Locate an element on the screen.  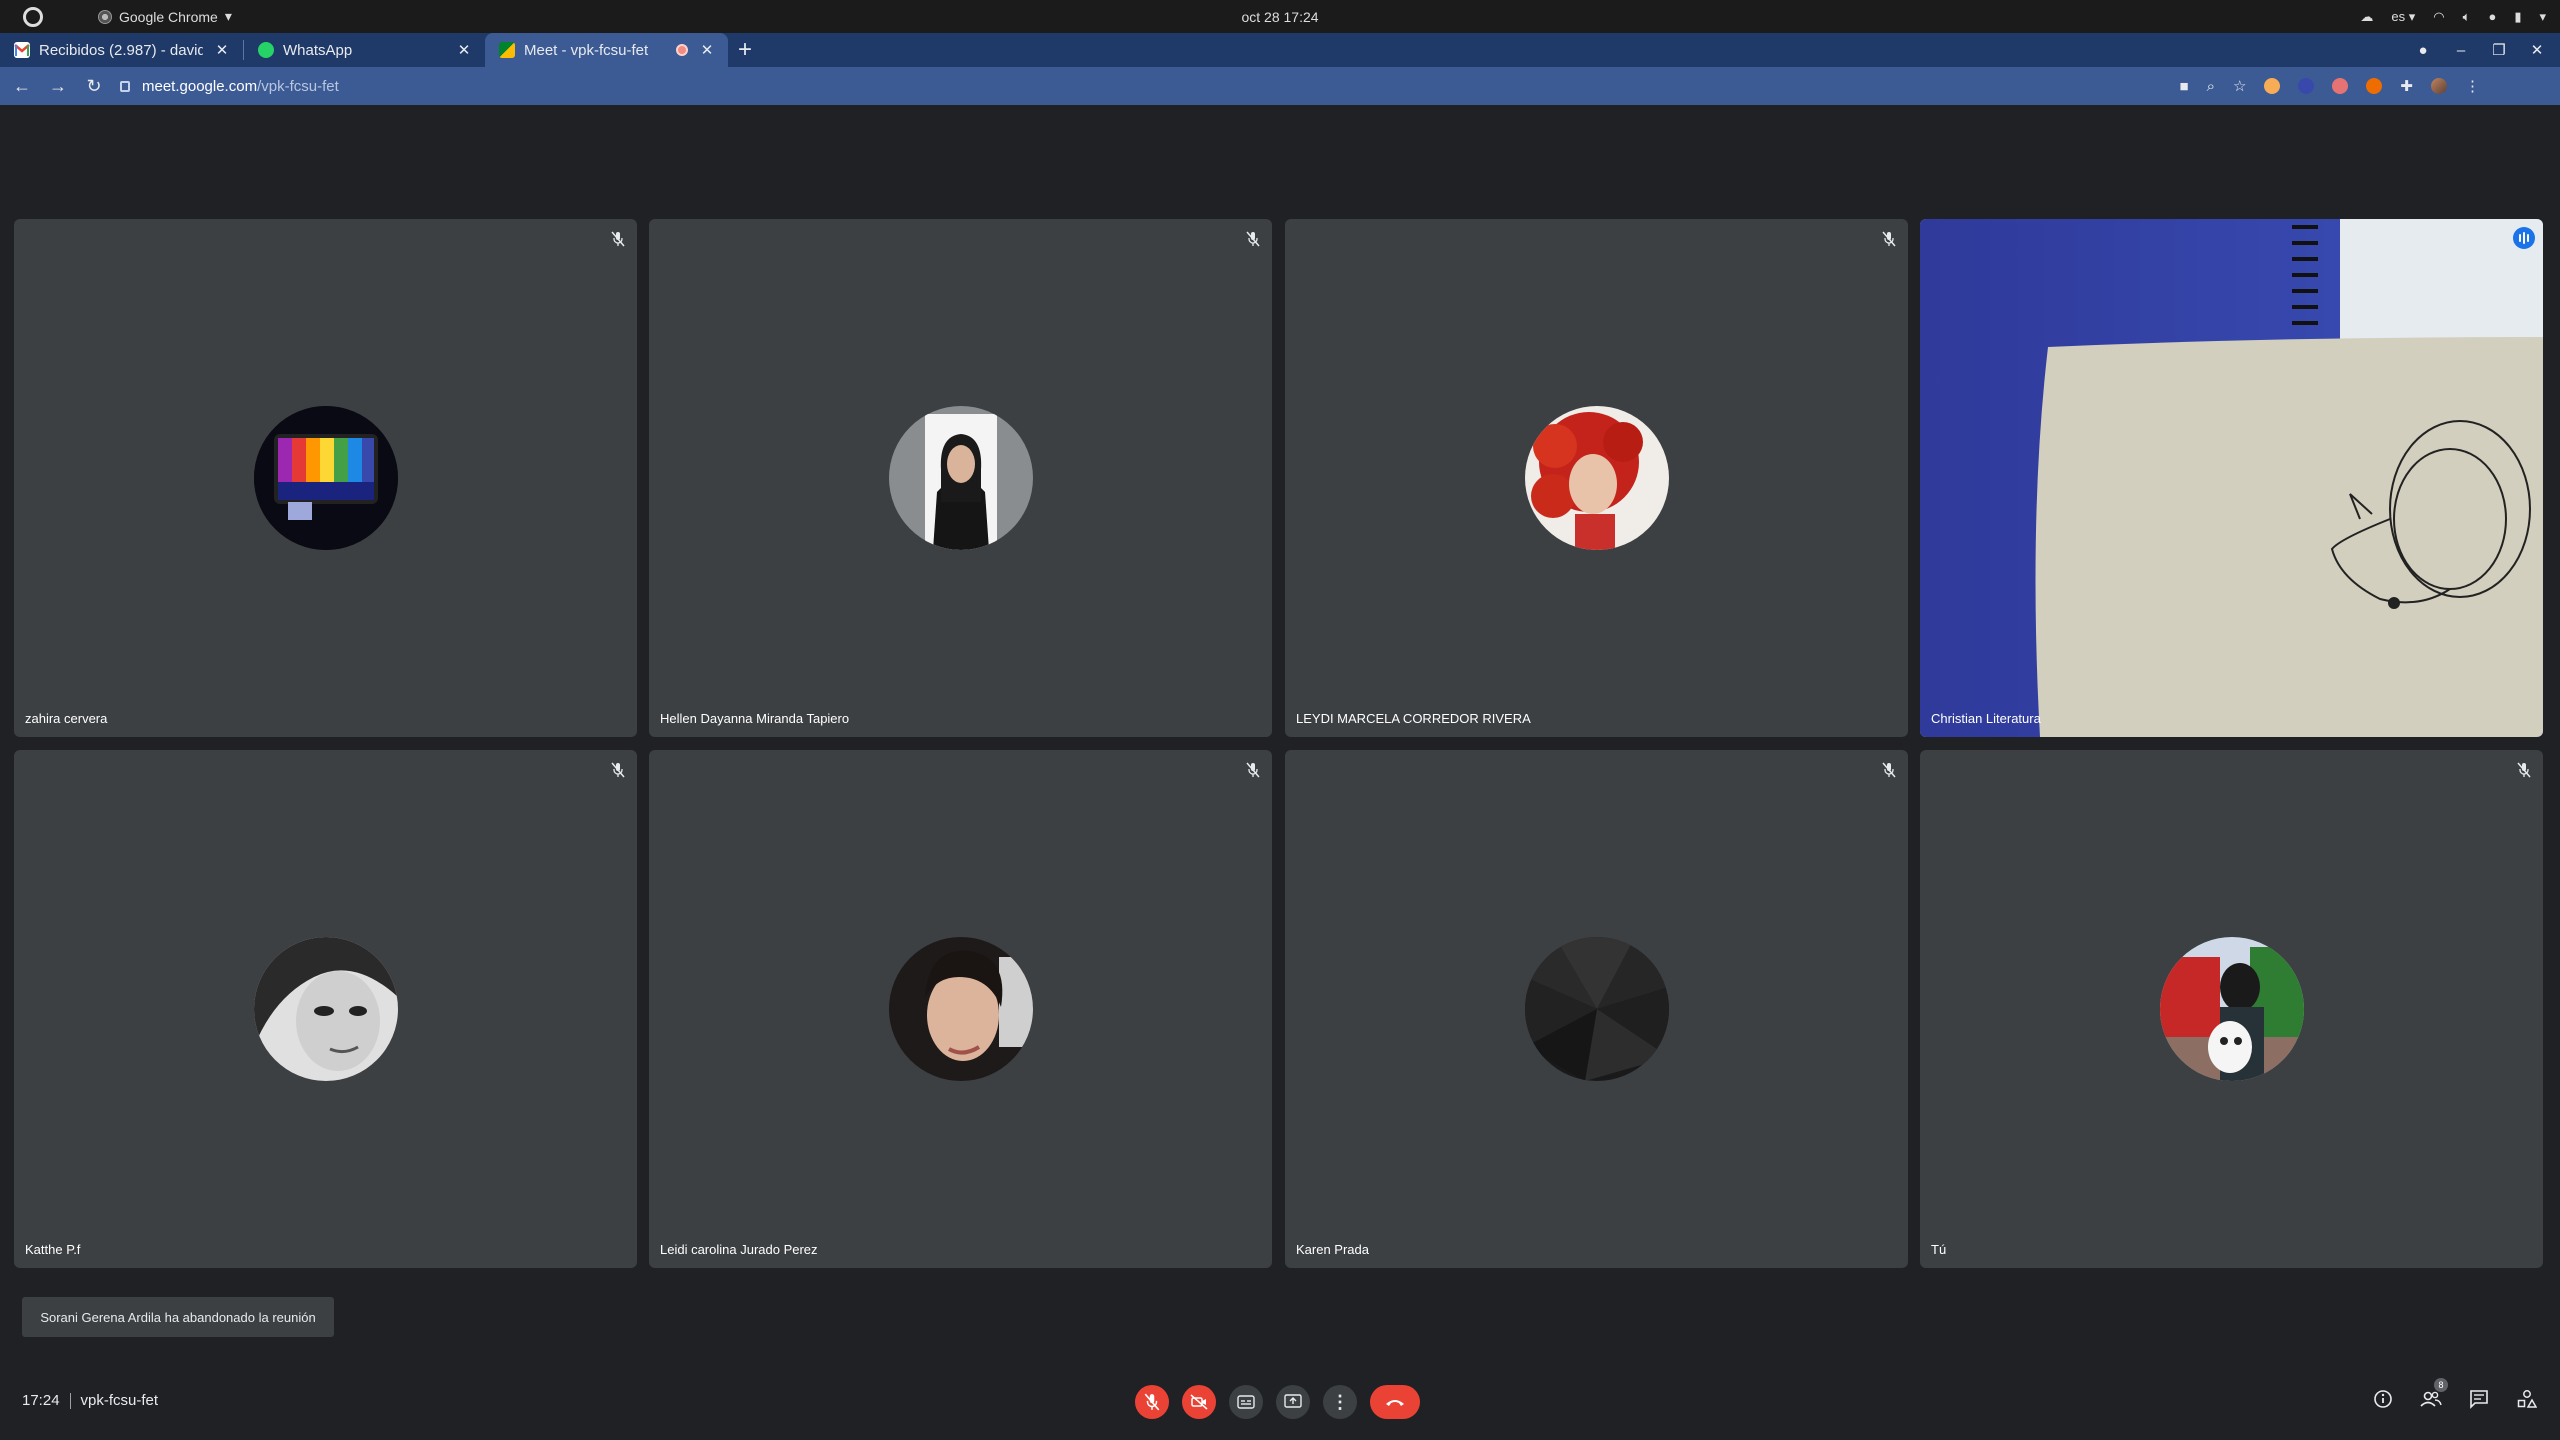
chat-button is located at coordinates (2479, 1399).